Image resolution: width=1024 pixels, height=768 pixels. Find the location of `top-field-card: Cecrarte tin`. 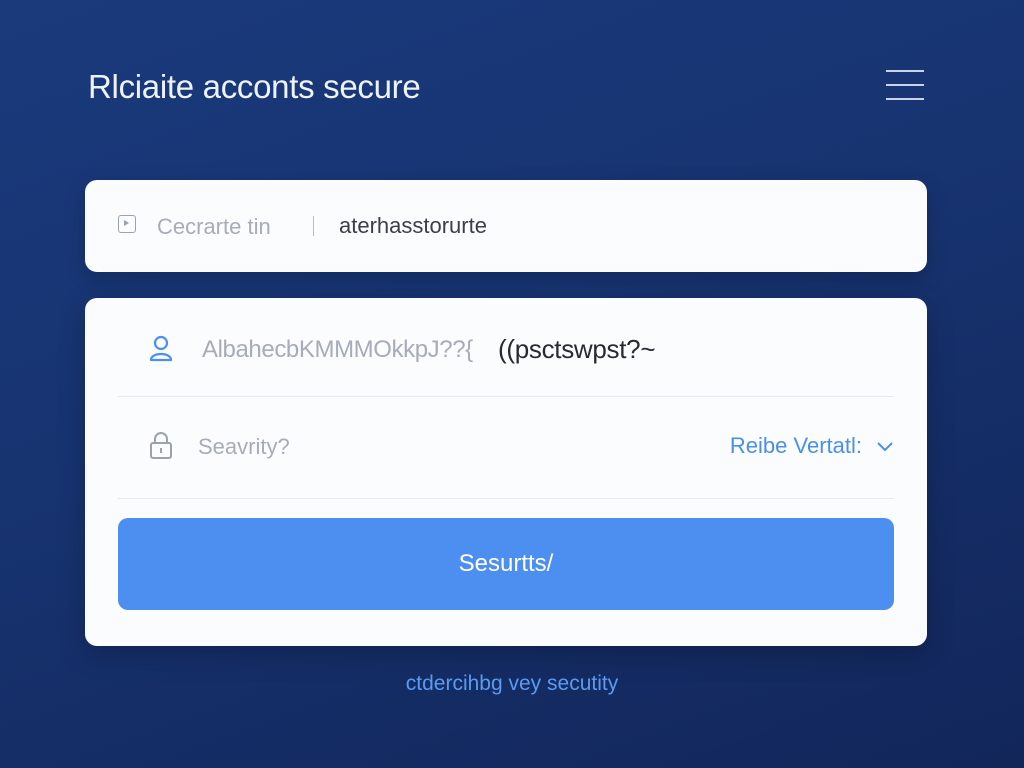

top-field-card: Cecrarte tin is located at coordinates (506, 226).